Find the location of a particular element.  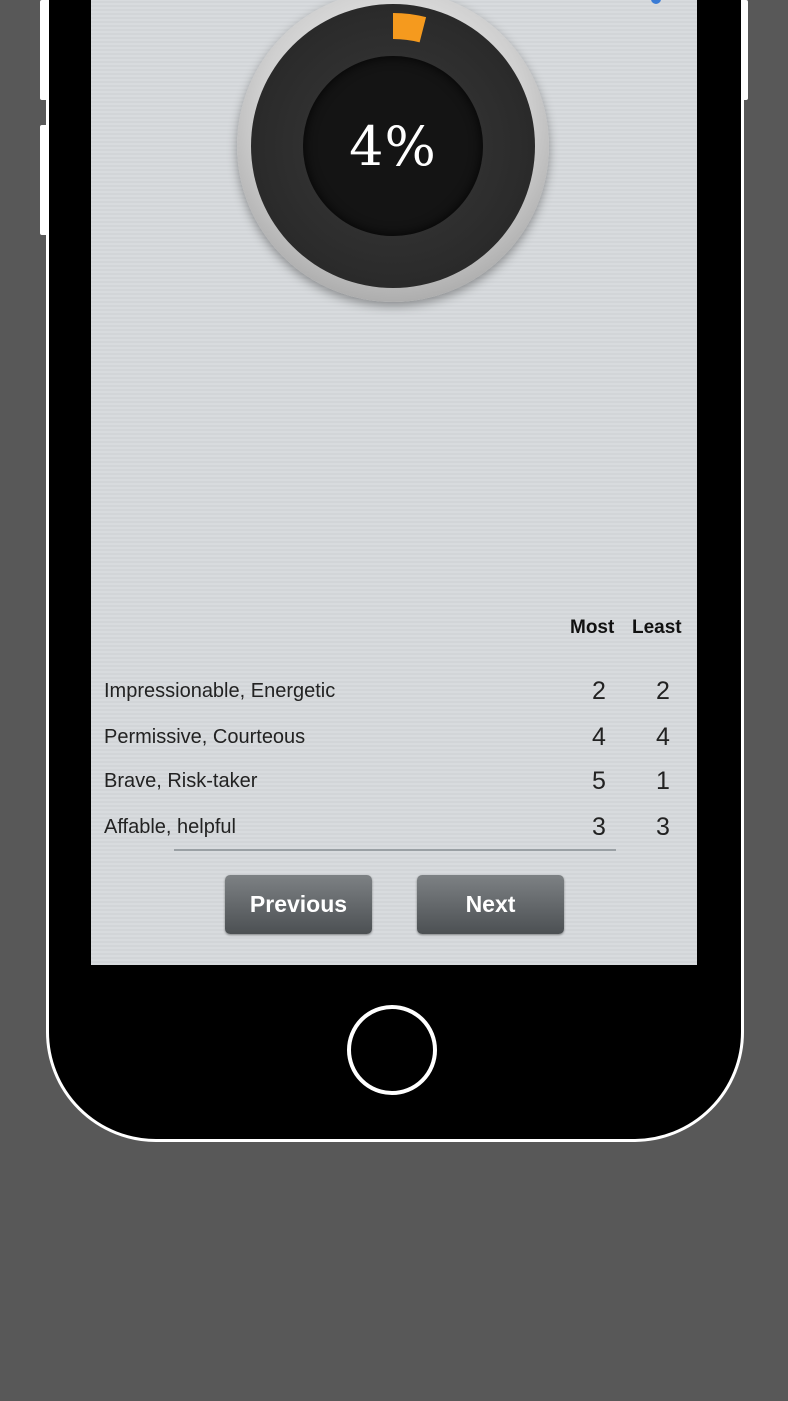

divider is located at coordinates (395, 850).